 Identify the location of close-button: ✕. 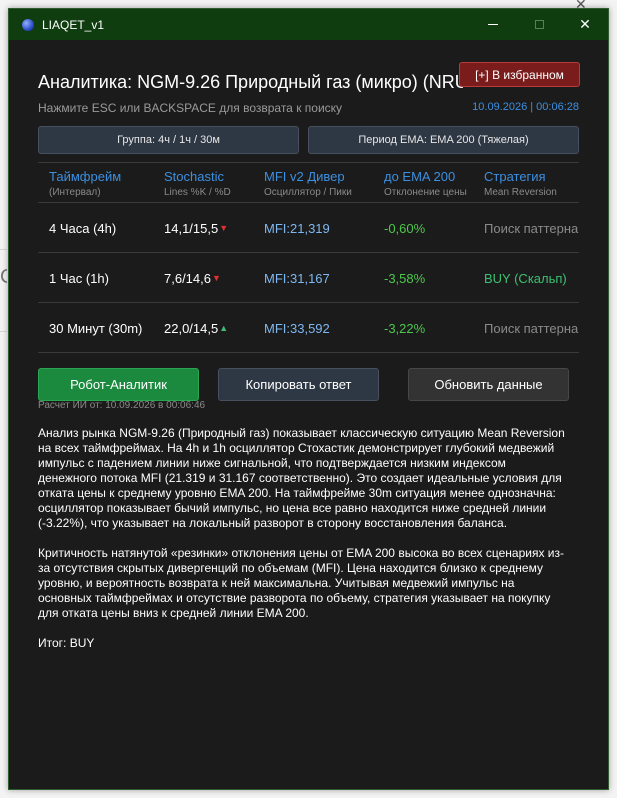
(585, 24).